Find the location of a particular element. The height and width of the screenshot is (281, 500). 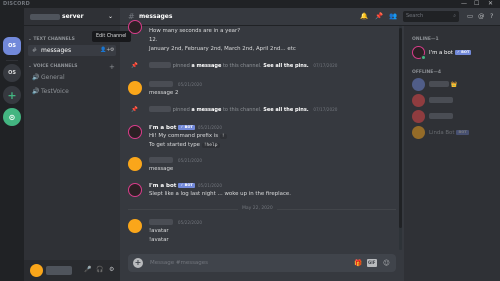

member-item: Linda Bot BOT is located at coordinates (454, 133).